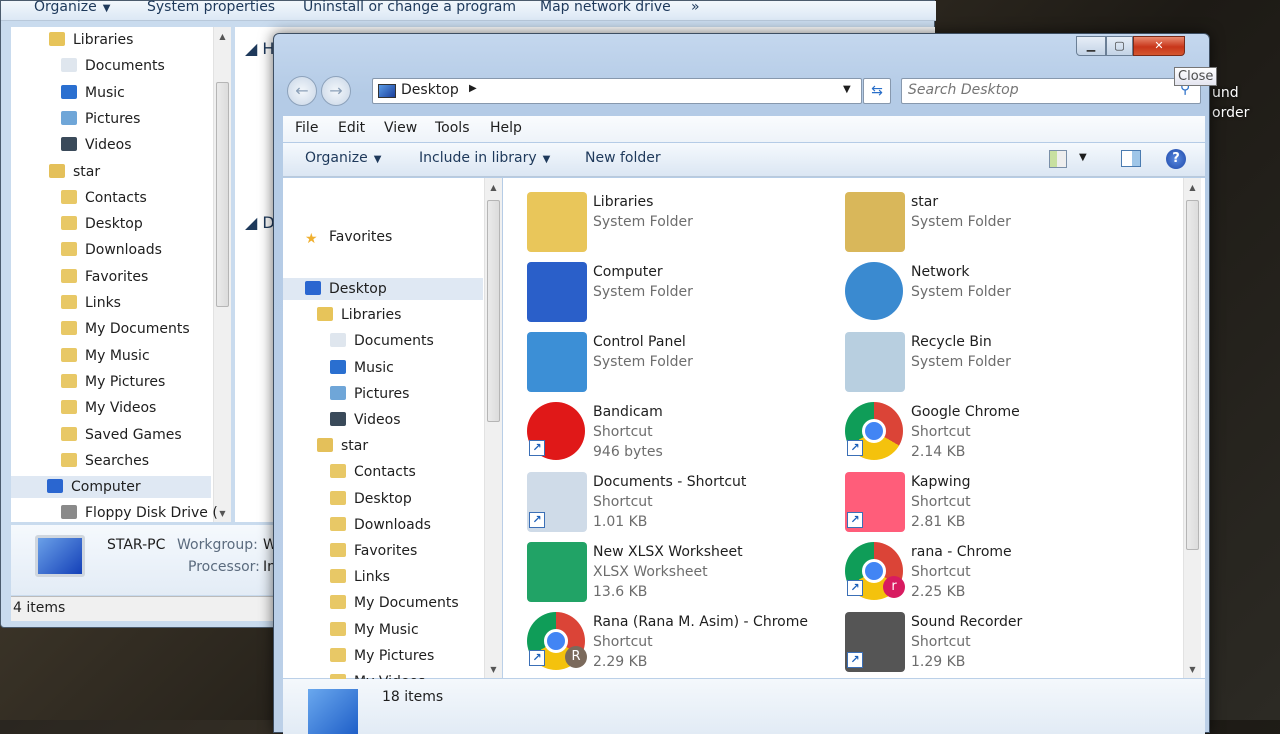  I want to click on file-item: ↗ Sound Recorder Shortcut 1.29 KB, so click(995, 645).